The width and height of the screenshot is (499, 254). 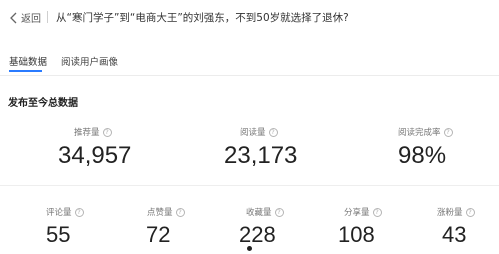 I want to click on article-title: 从“寒门学子”到“电商大王”的刘强东，不到50岁就选择了退休?, so click(x=202, y=18).